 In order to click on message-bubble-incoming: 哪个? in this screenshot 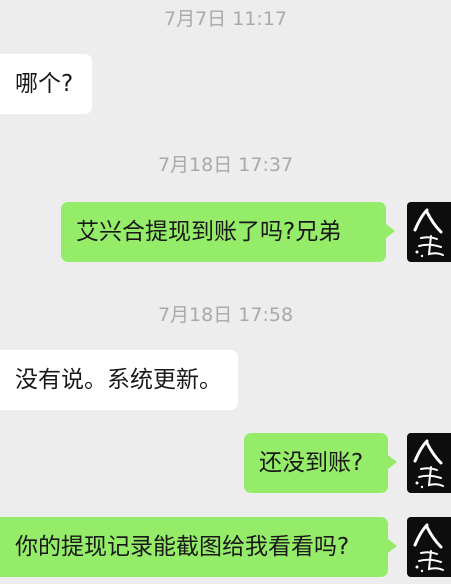, I will do `click(46, 84)`.